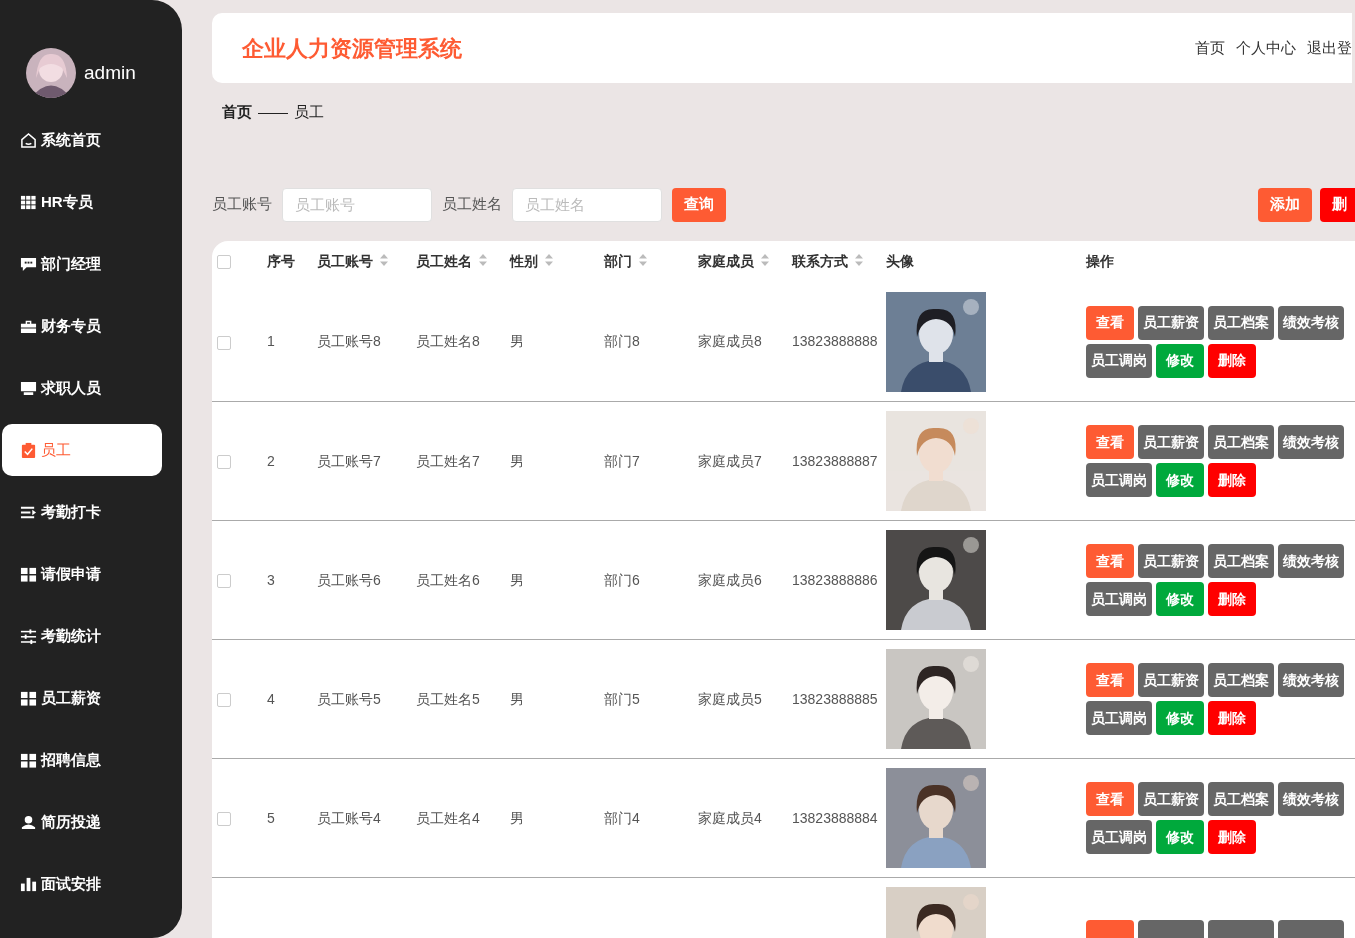 This screenshot has height=938, width=1355. What do you see at coordinates (237, 112) in the screenshot?
I see `breadcrumb-link: 首页` at bounding box center [237, 112].